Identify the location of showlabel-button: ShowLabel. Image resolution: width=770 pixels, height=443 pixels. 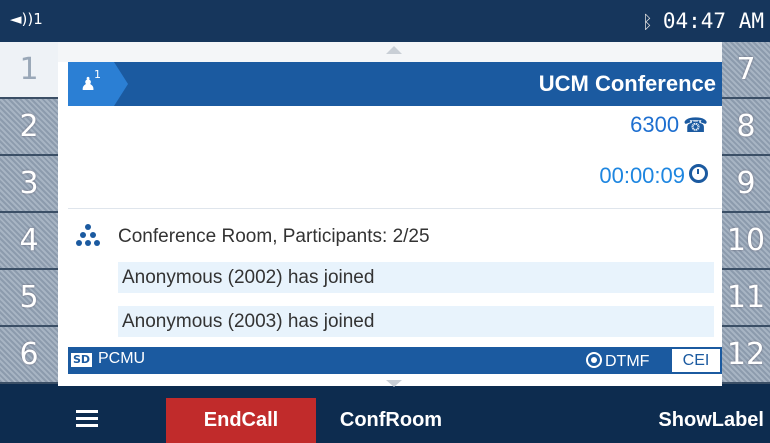
(689, 420).